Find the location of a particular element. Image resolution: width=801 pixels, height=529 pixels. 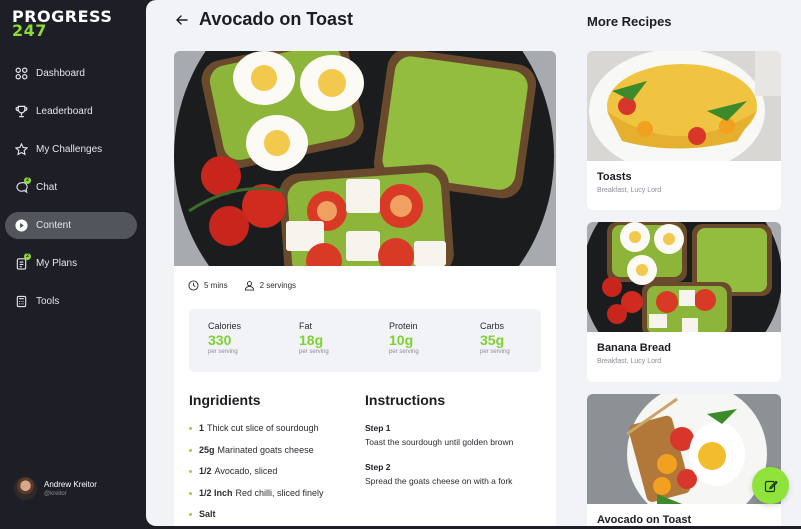

nutrition-carbs: Carbs 35g per serving is located at coordinates (495, 338).